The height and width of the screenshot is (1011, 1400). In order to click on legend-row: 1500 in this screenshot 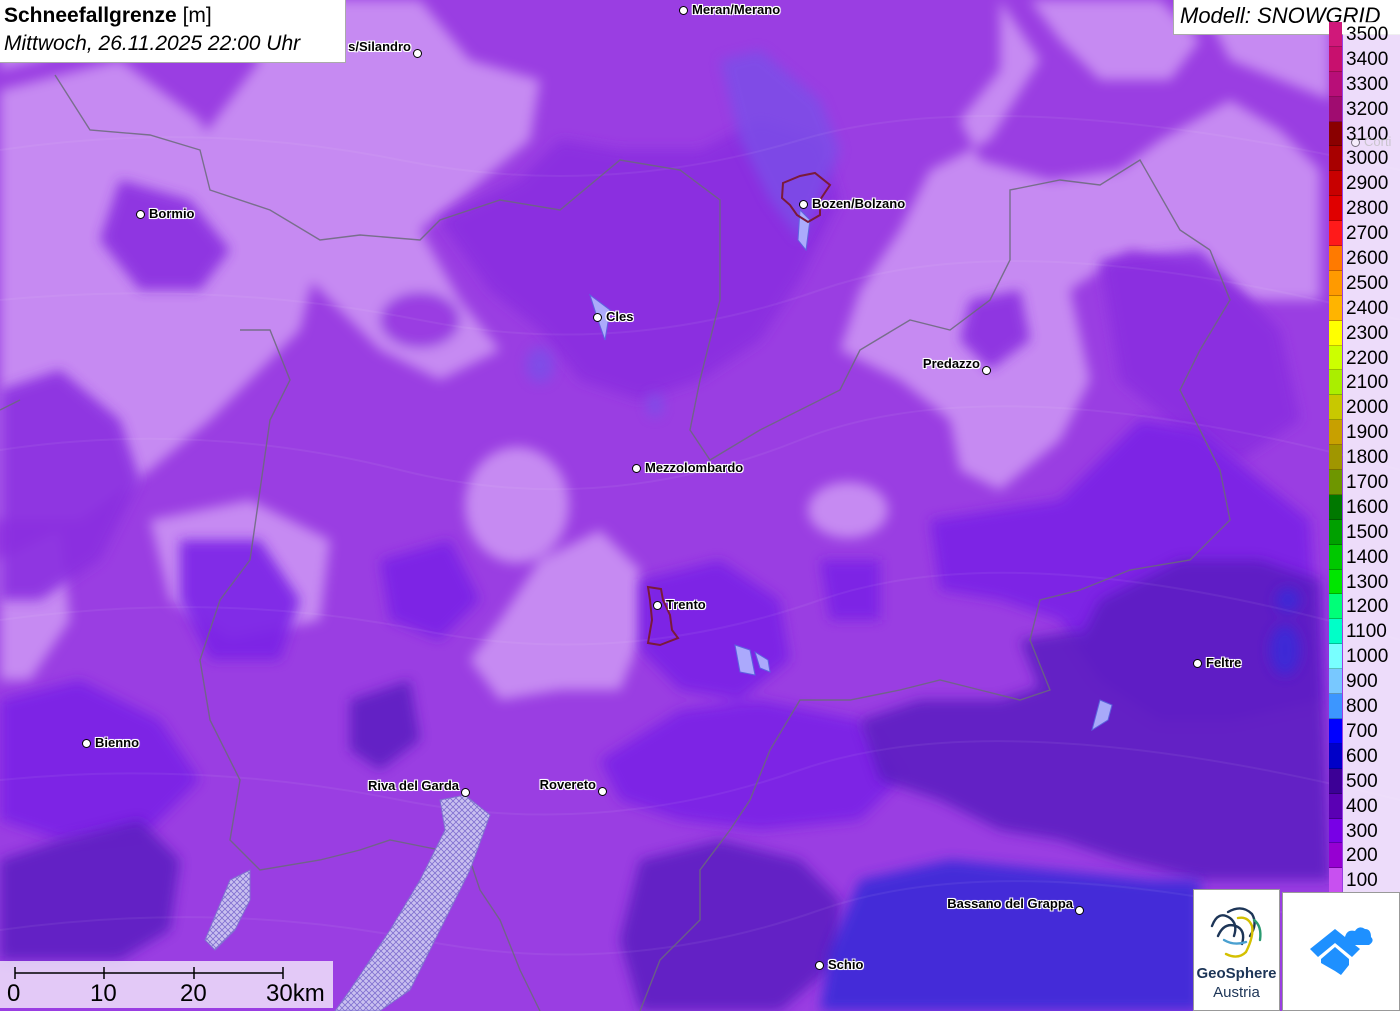, I will do `click(1364, 532)`.